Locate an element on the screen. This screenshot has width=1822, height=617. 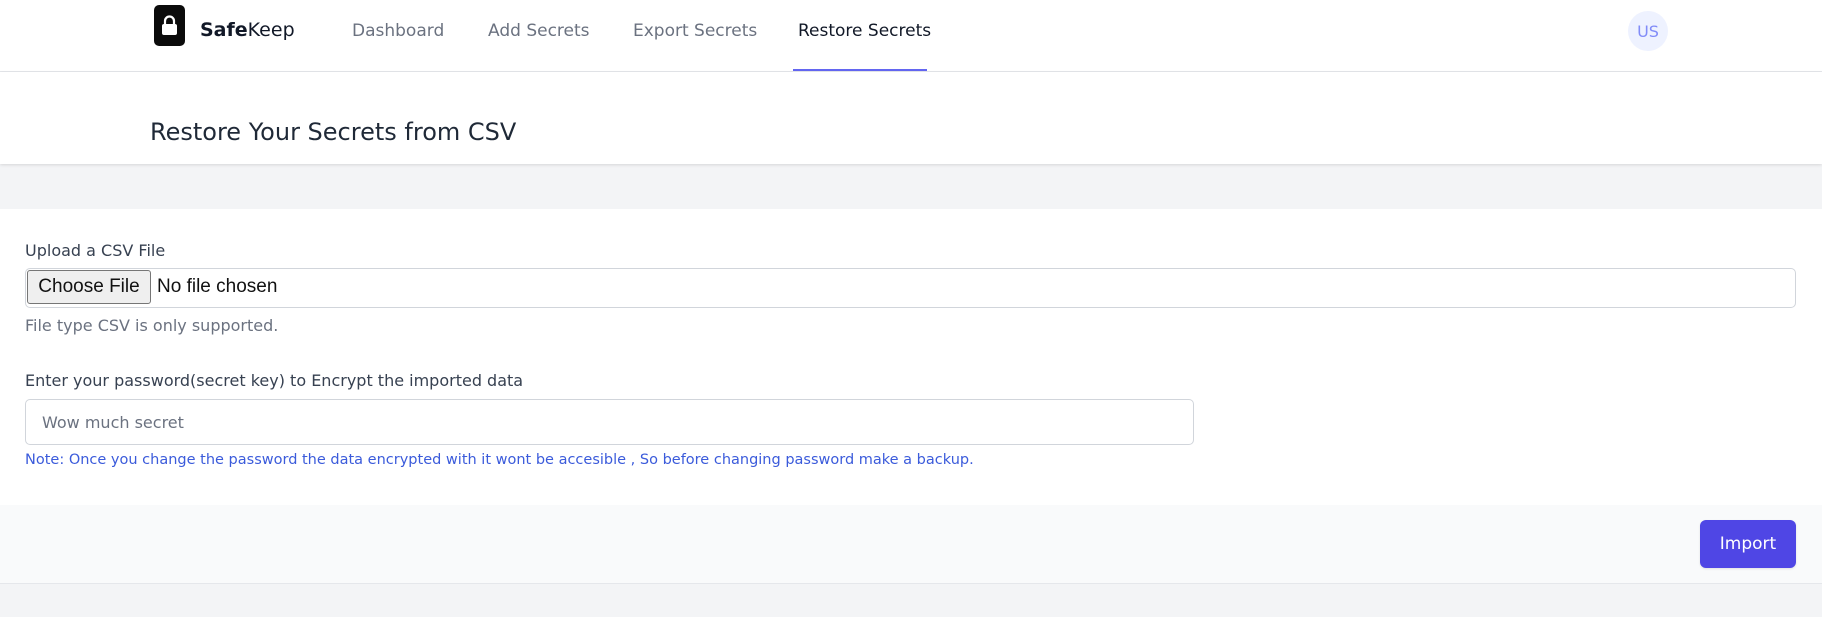
password-input is located at coordinates (609, 422).